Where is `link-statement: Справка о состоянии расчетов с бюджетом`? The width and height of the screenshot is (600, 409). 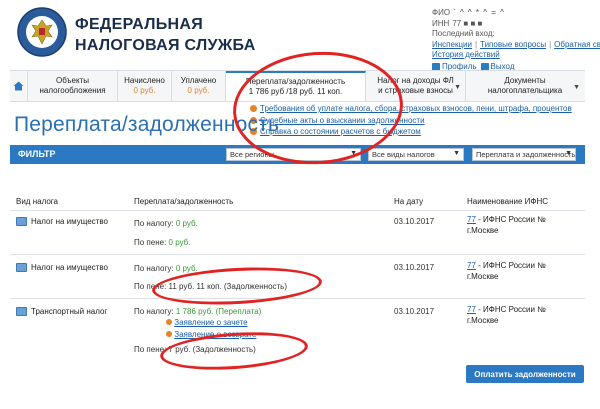 link-statement: Справка о состоянии расчетов с бюджетом is located at coordinates (340, 132).